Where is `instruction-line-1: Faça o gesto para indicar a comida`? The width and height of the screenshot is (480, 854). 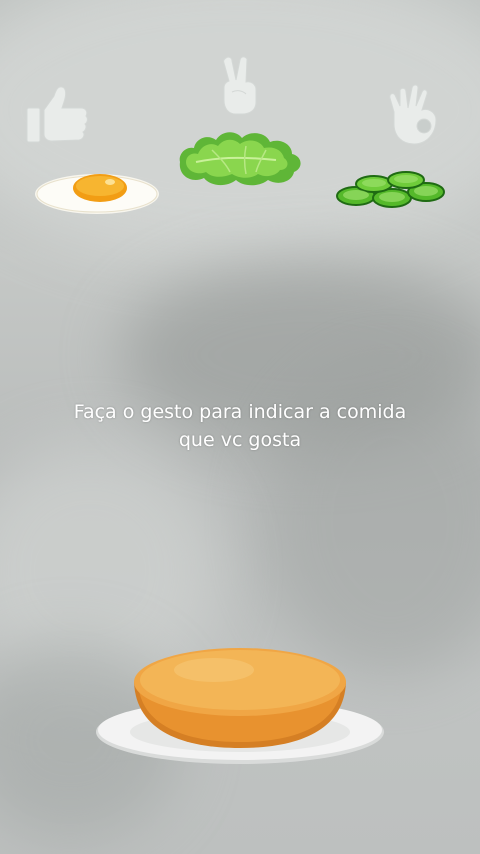
instruction-line-1: Faça o gesto para indicar a comida is located at coordinates (240, 412).